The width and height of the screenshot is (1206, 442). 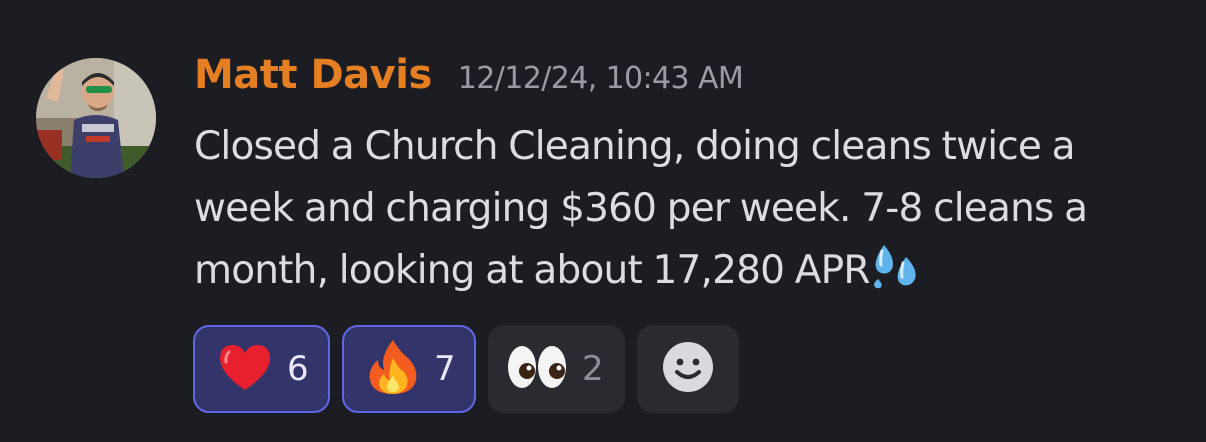 I want to click on reaction-eyes: 2, so click(x=556, y=369).